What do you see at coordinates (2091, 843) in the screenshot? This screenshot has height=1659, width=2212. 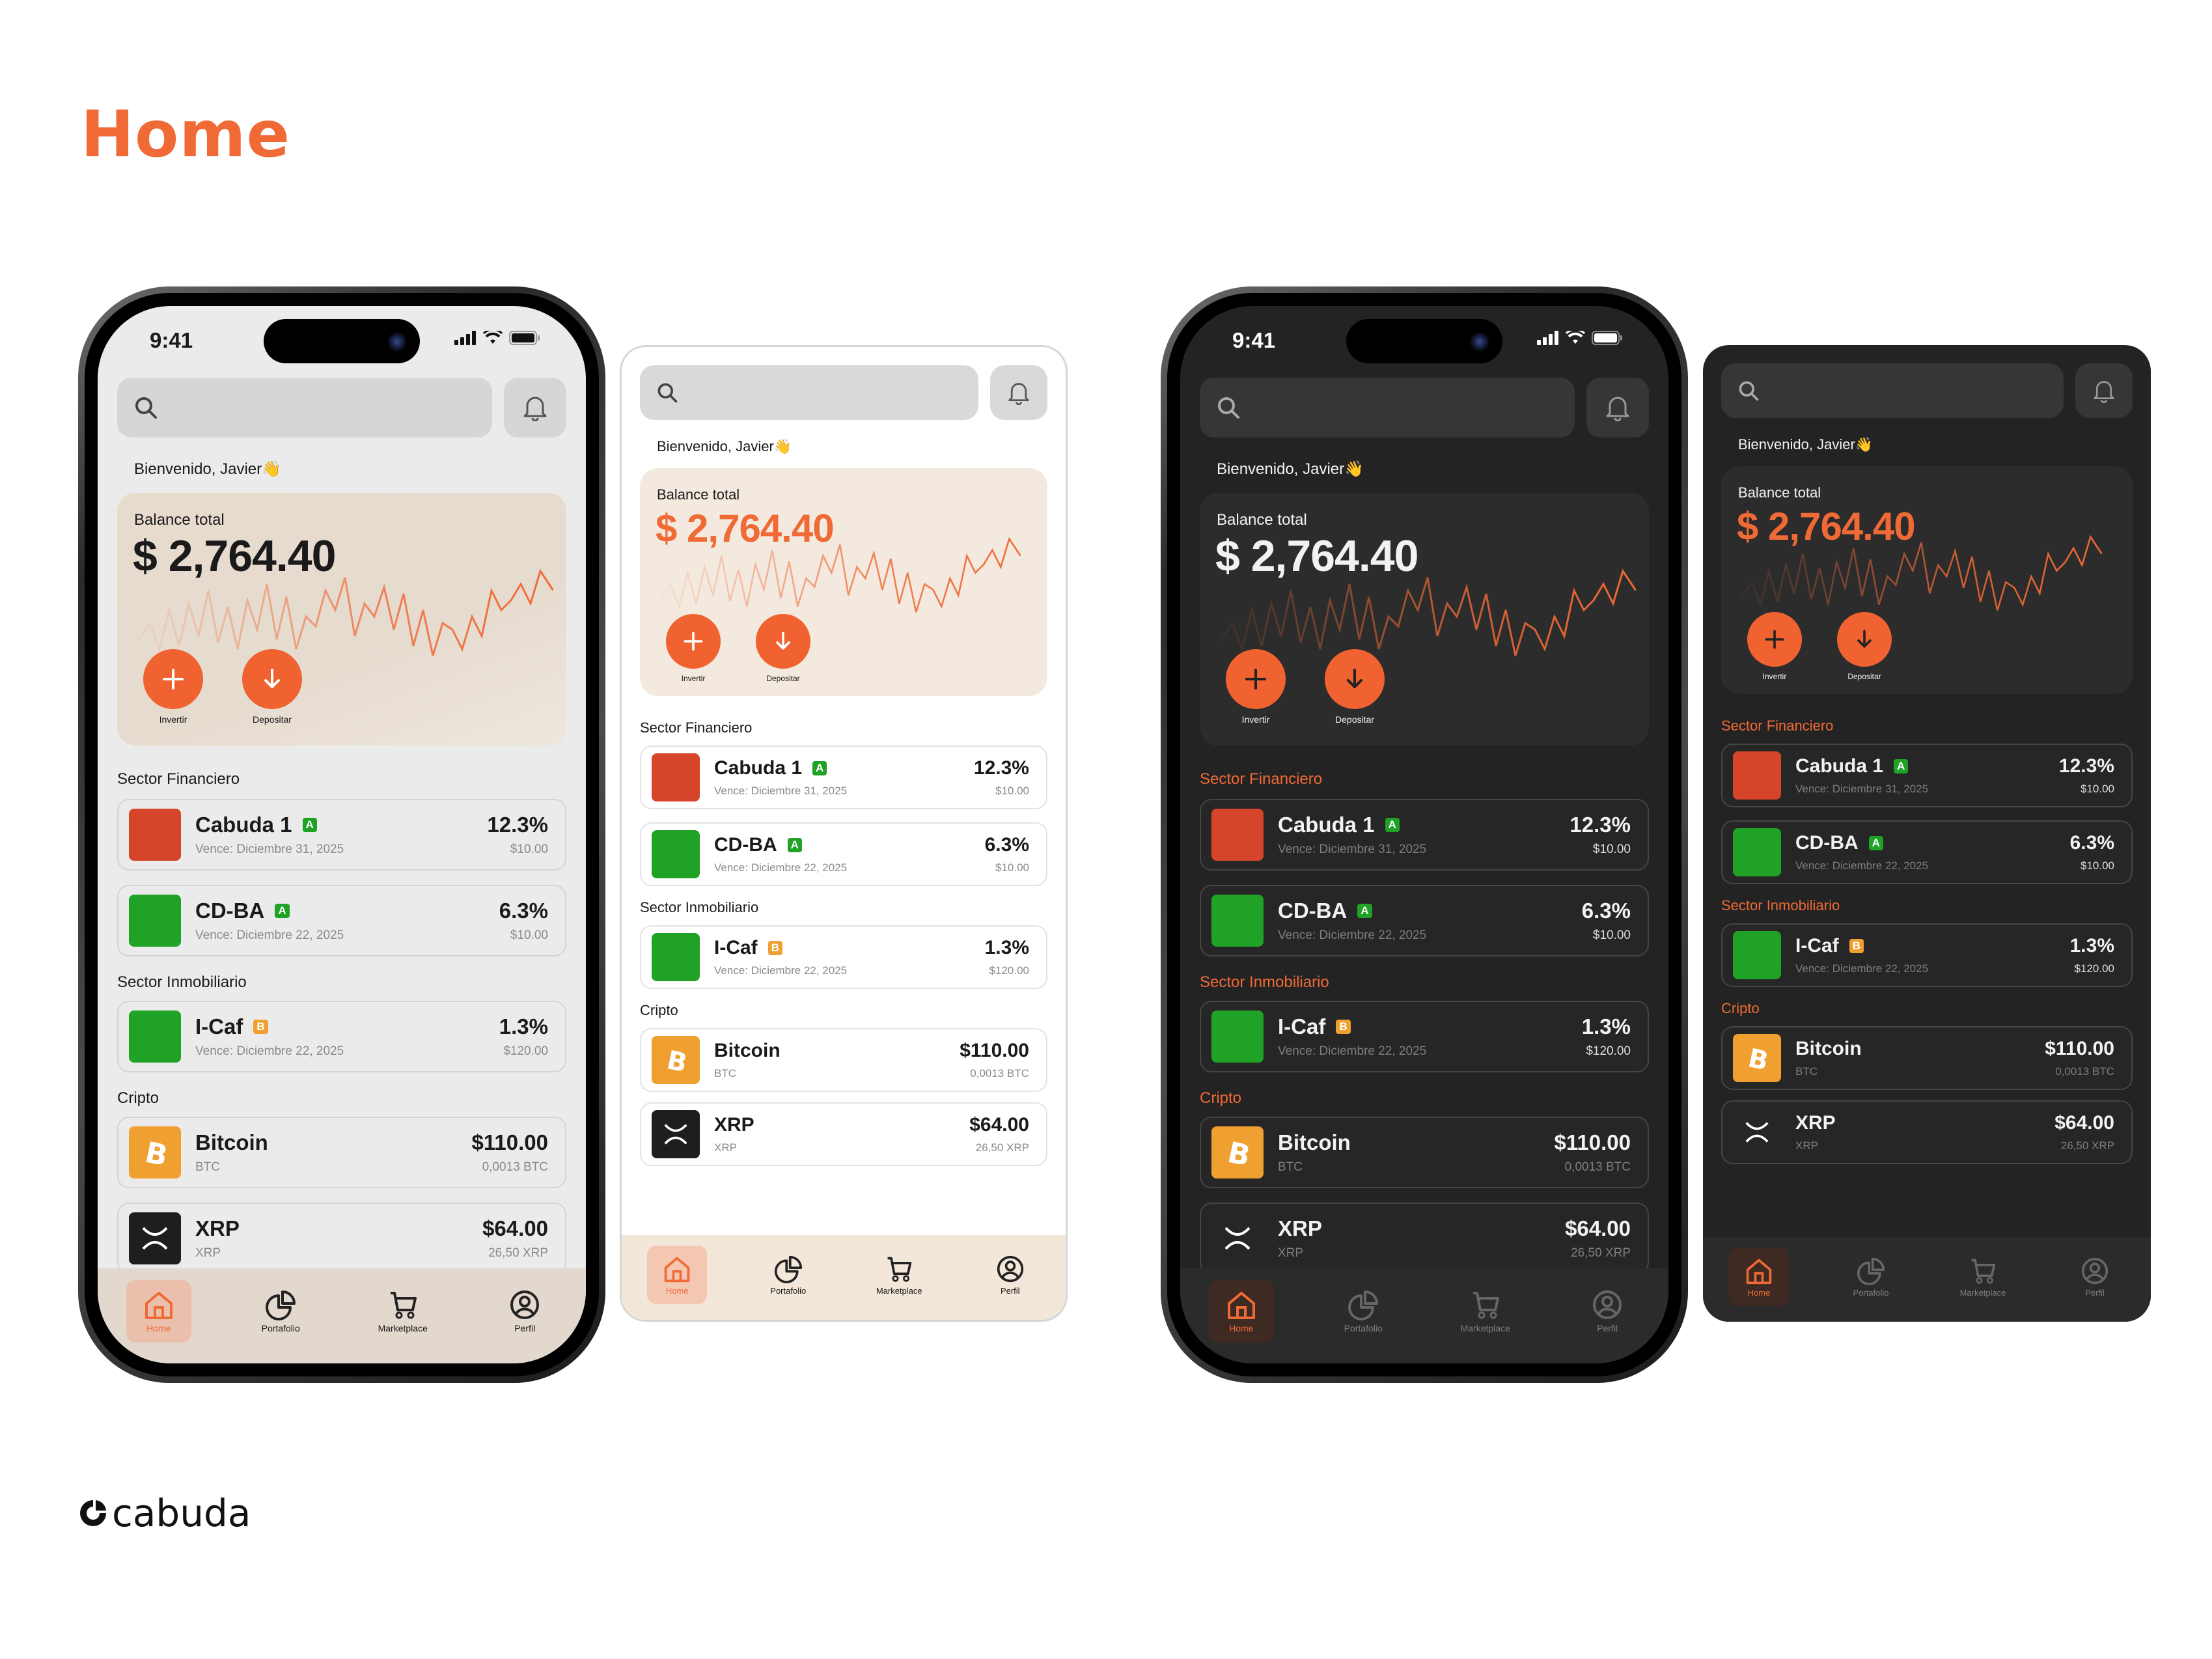 I see `asset-yield: 6.3%` at bounding box center [2091, 843].